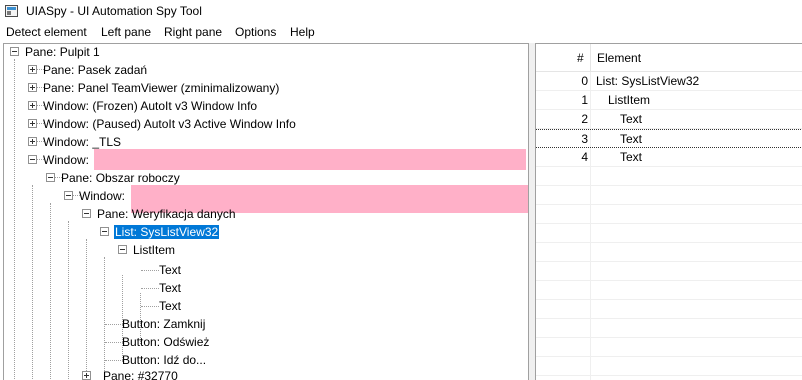 This screenshot has height=380, width=802. What do you see at coordinates (584, 100) in the screenshot?
I see `row-index: 1` at bounding box center [584, 100].